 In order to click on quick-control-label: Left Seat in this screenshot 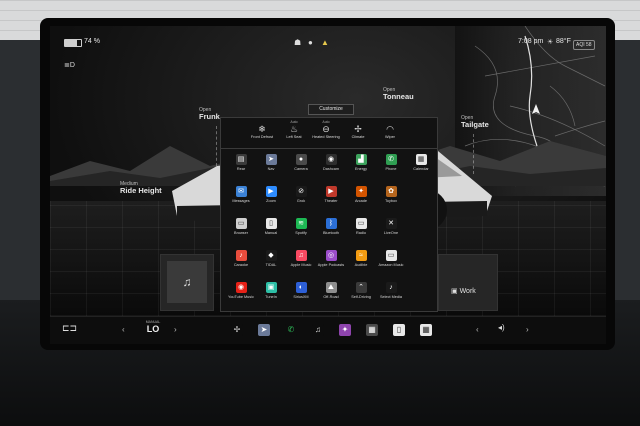, I will do `click(294, 137)`.